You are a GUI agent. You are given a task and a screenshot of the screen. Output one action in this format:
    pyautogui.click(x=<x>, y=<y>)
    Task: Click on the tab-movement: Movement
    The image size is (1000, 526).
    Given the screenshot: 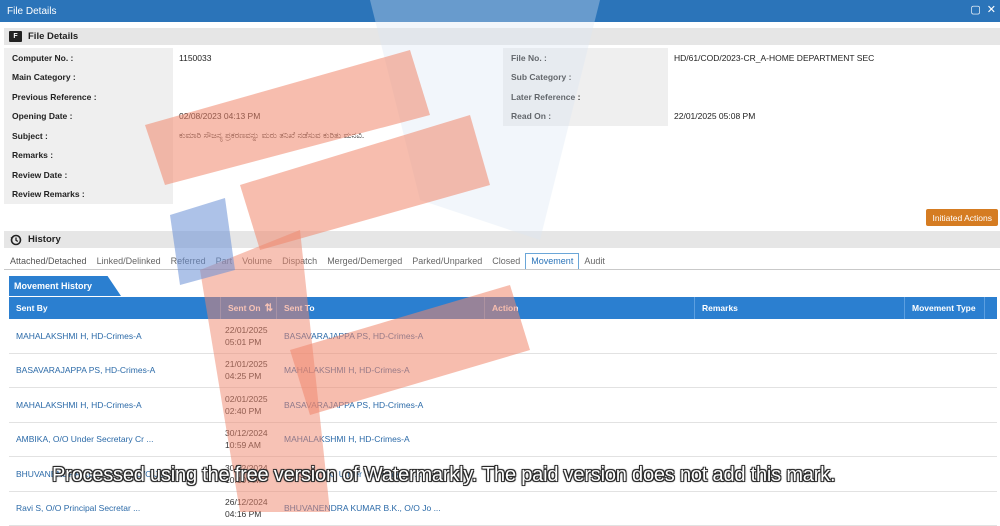 What is the action you would take?
    pyautogui.click(x=552, y=261)
    